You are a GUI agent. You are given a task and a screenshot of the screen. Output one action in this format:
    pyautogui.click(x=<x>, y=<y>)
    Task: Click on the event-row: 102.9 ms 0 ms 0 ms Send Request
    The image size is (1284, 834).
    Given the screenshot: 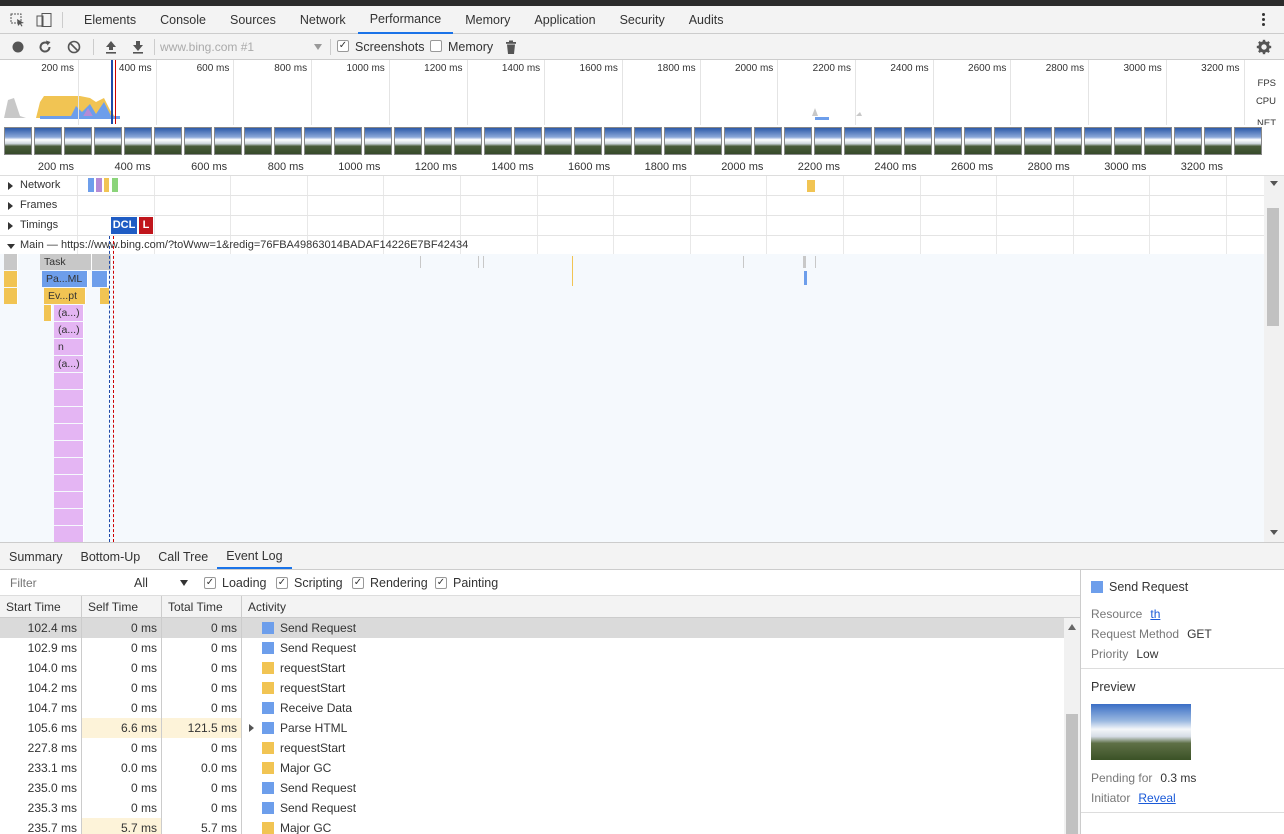 What is the action you would take?
    pyautogui.click(x=532, y=648)
    